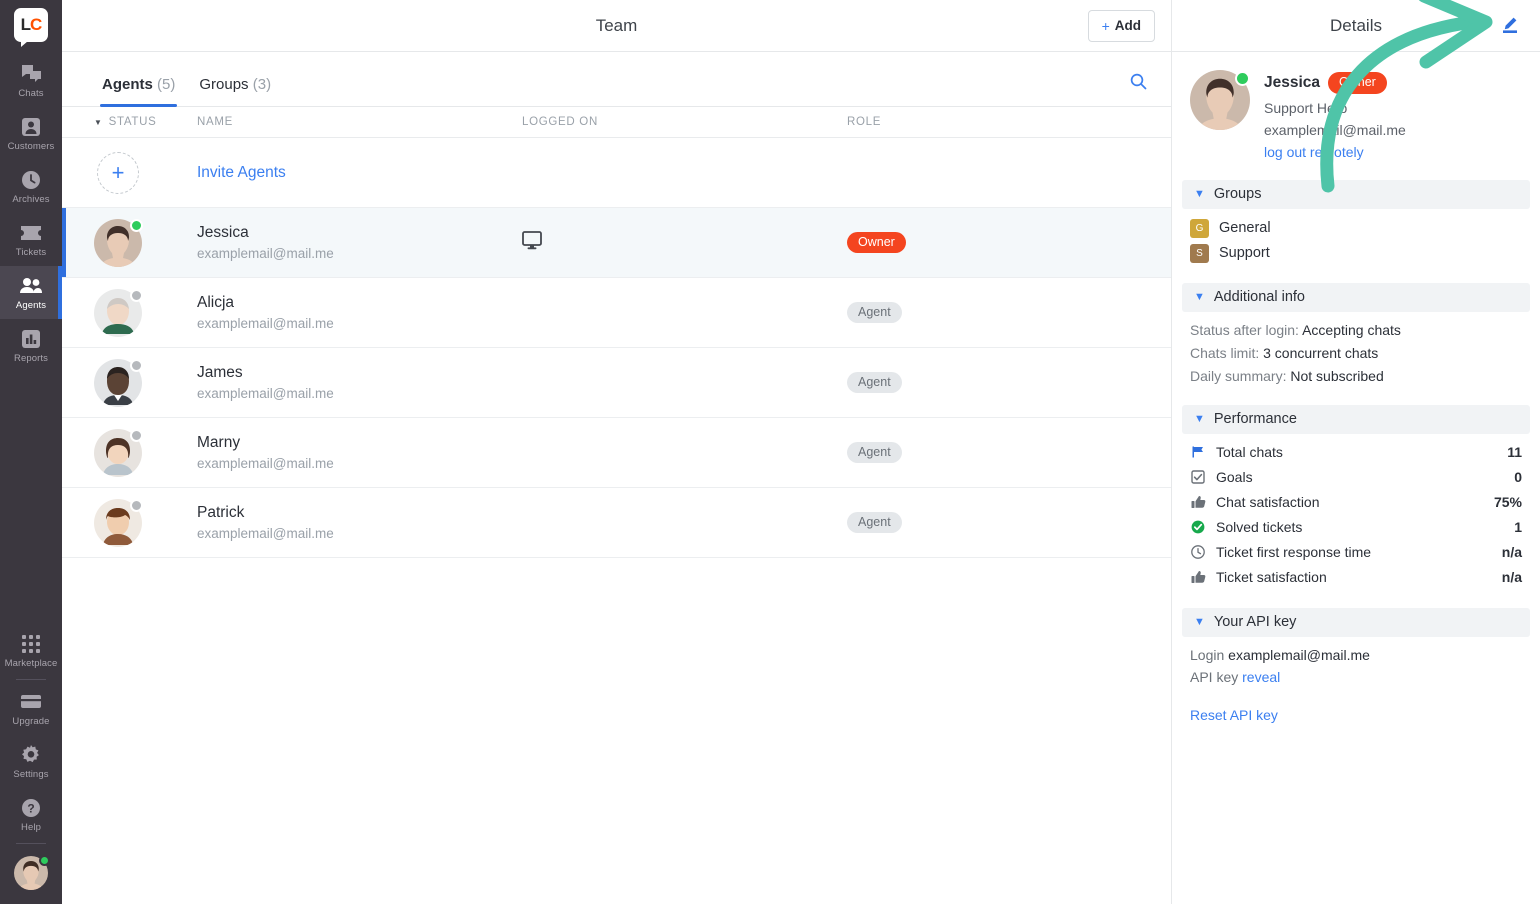  I want to click on plus-icon: +, so click(1105, 25).